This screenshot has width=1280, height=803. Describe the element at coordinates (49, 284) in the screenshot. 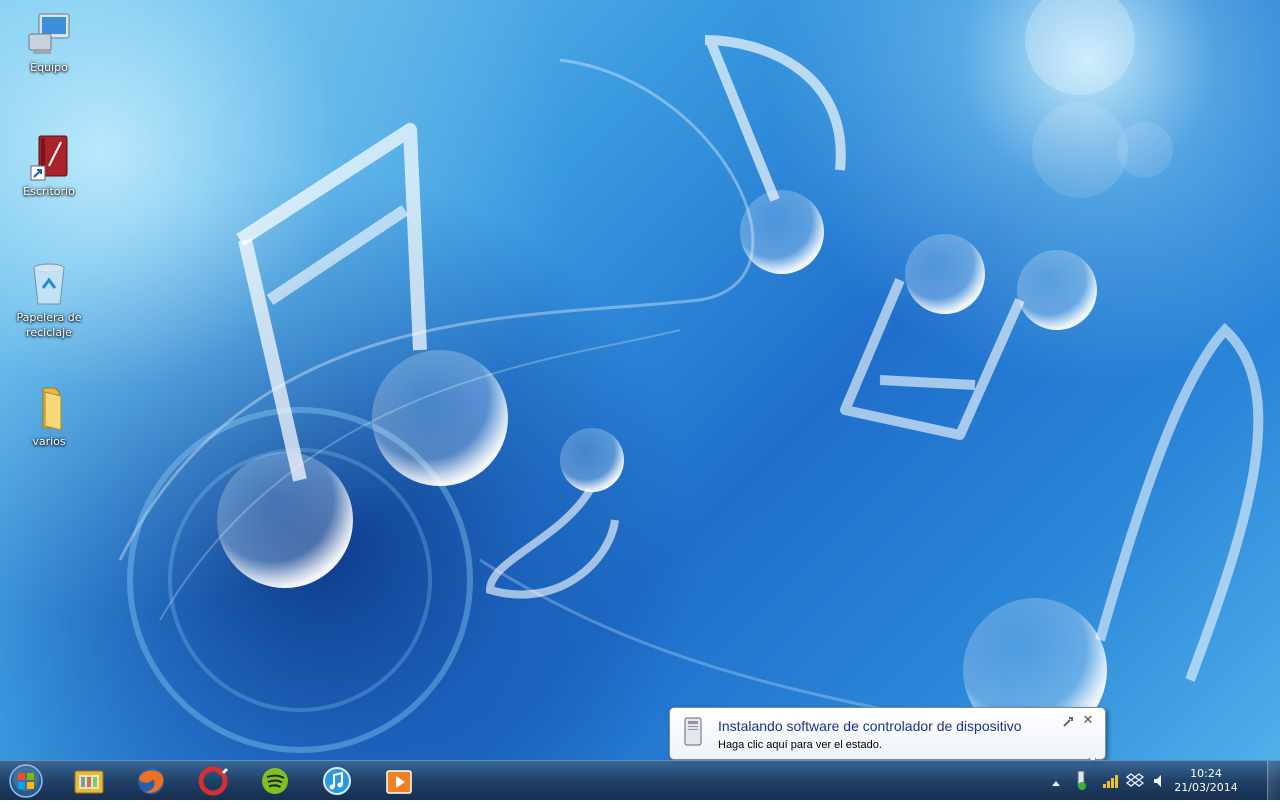

I see `recycle-bin-icon` at that location.